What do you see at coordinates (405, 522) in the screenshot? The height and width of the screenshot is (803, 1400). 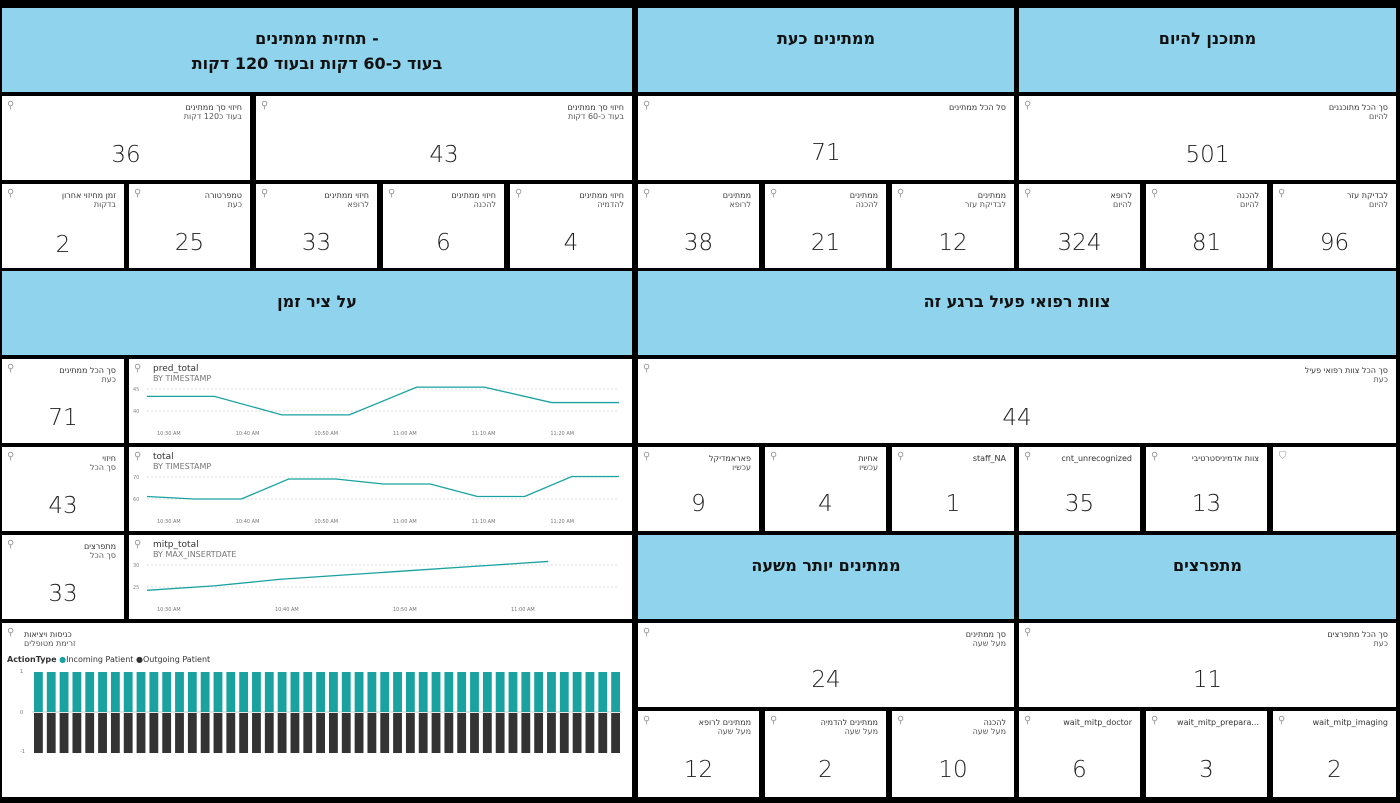 I see `x-tick-label: 11:00 AM` at bounding box center [405, 522].